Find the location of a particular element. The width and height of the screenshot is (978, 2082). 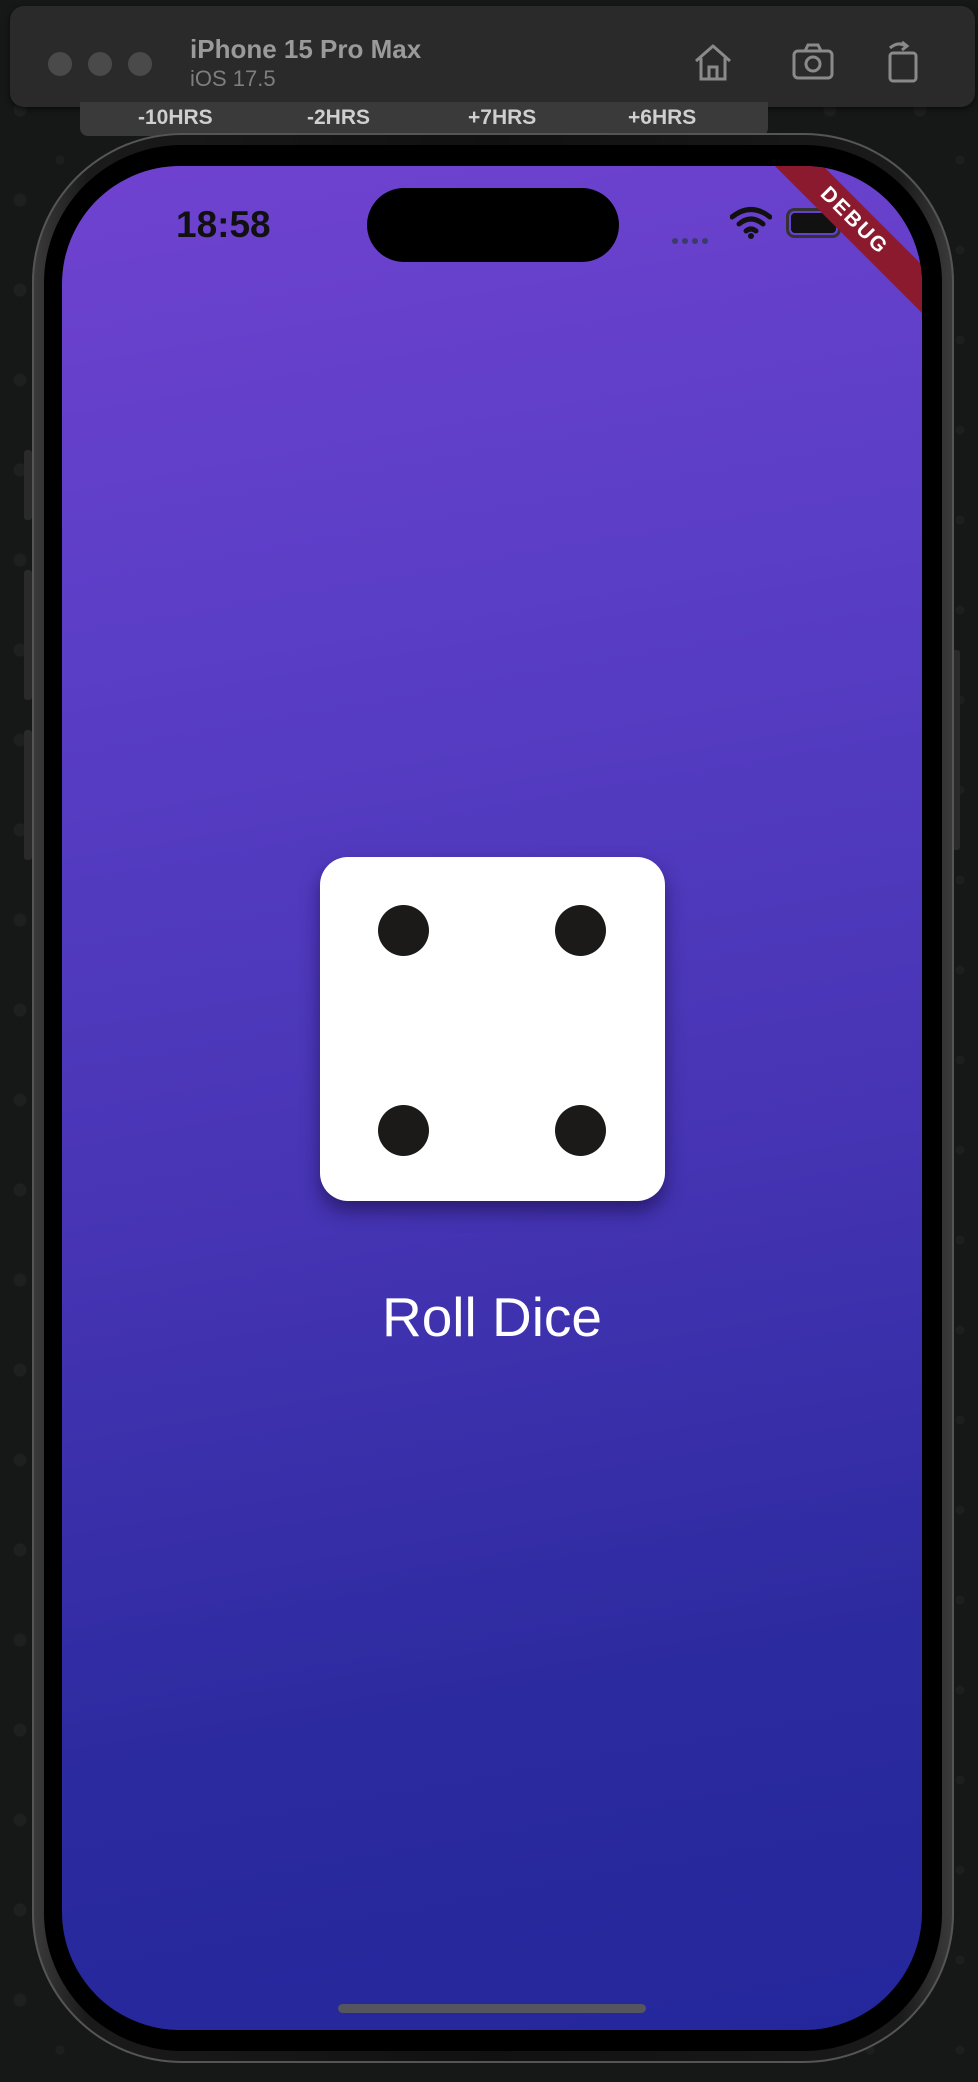

os-version: iOS 17.5 is located at coordinates (233, 78).